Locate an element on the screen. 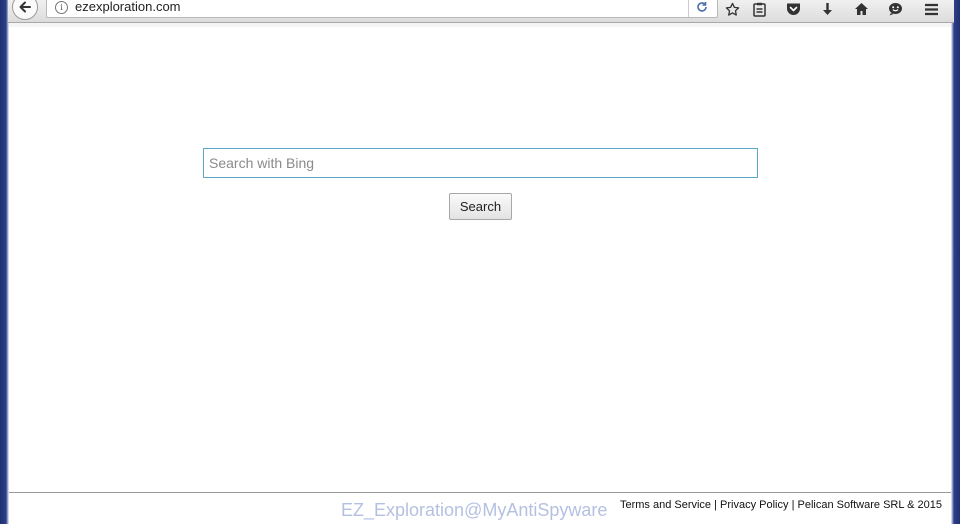  menu-button is located at coordinates (931, 9).